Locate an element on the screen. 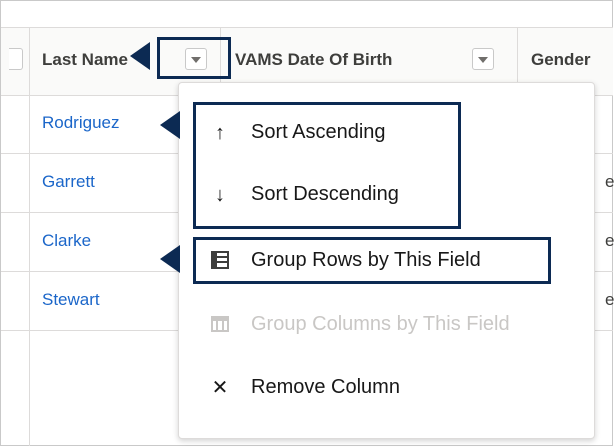 This screenshot has height=448, width=615. column-header-vams-date-of-birth: VAMS Date Of Birth is located at coordinates (313, 60).